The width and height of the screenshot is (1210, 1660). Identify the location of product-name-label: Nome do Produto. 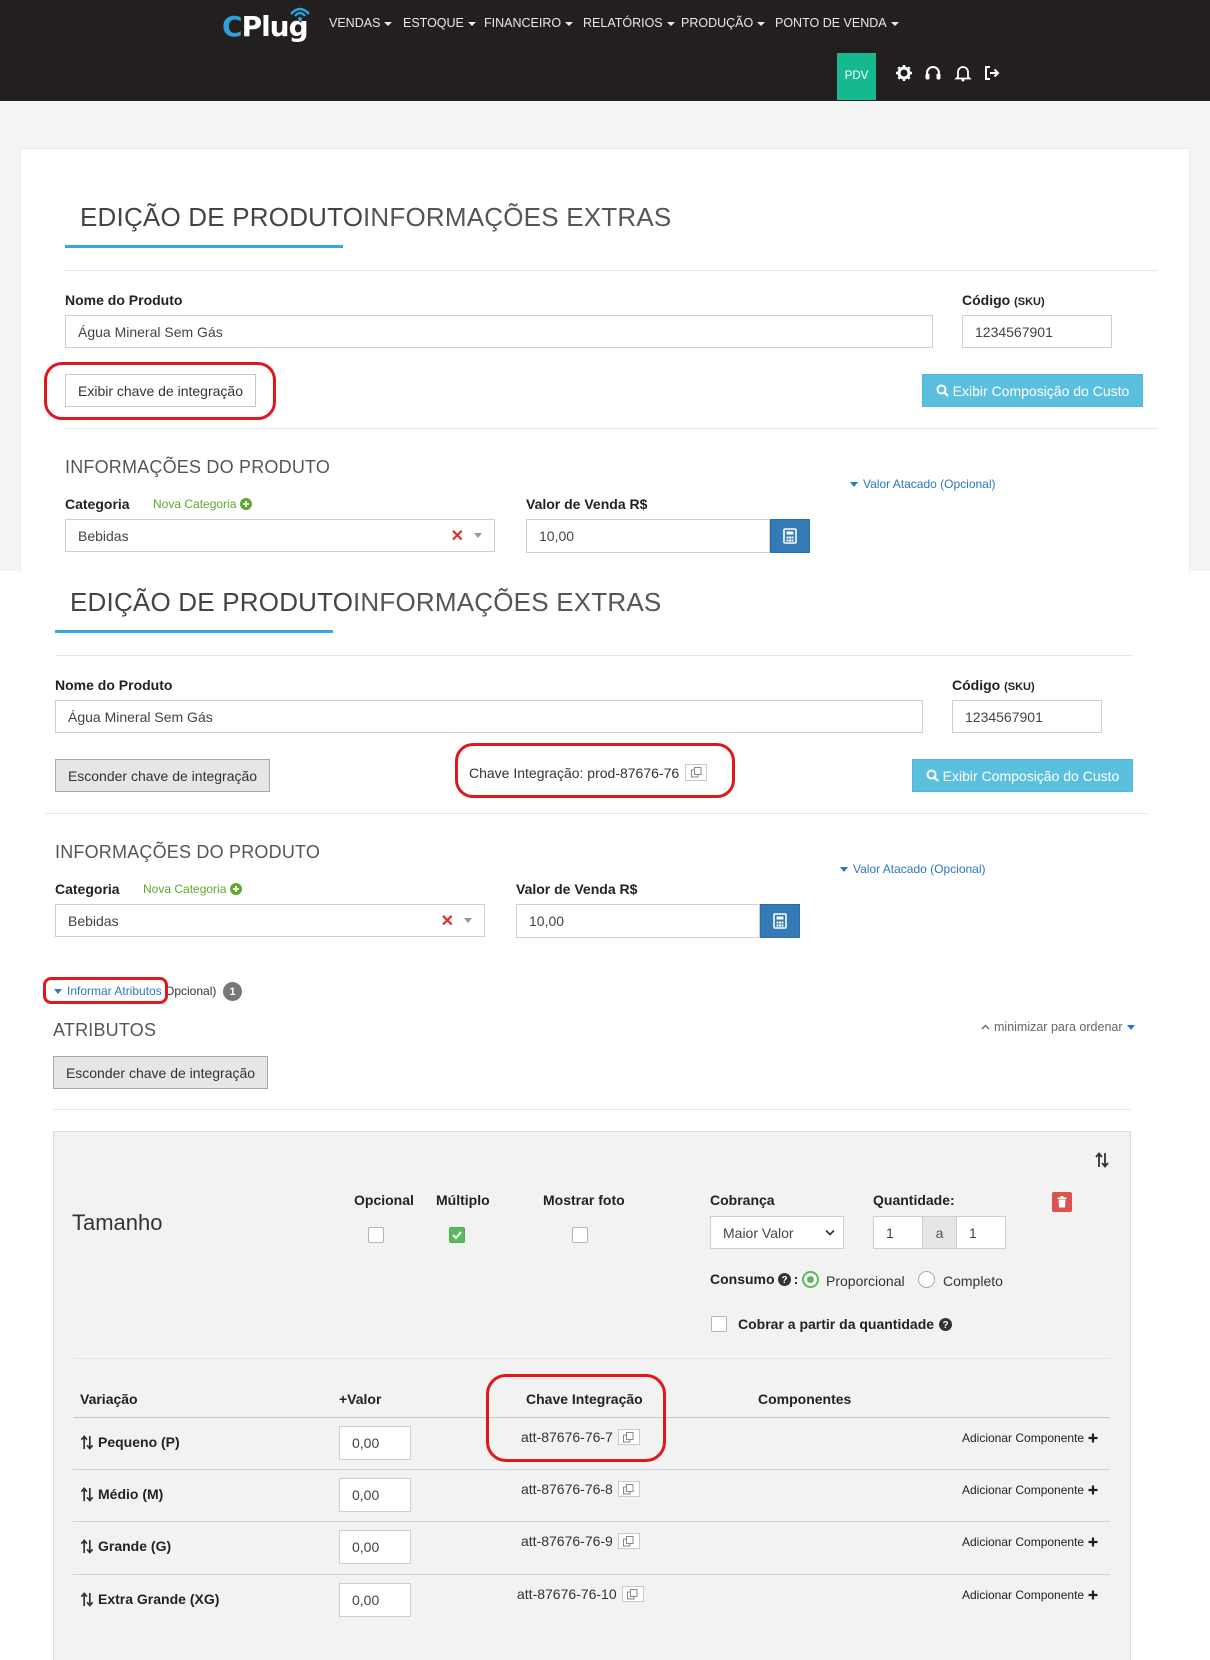
(114, 685).